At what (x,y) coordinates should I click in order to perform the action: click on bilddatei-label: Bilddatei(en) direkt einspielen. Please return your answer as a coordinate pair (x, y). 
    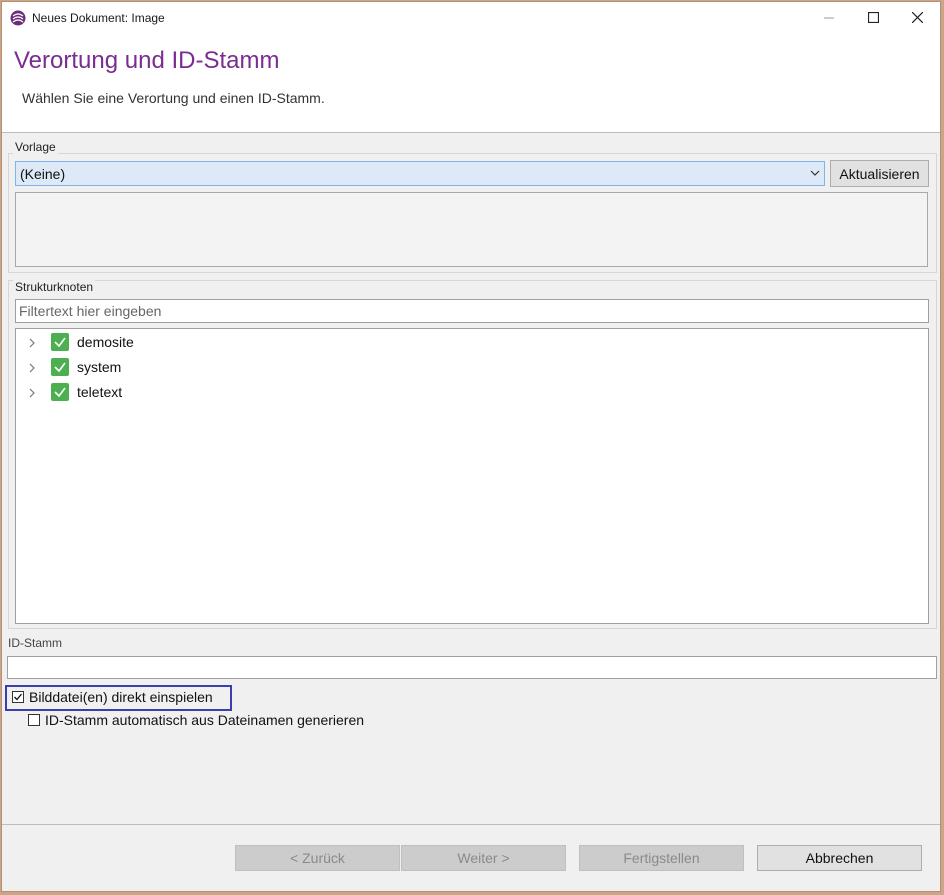
    Looking at the image, I should click on (121, 697).